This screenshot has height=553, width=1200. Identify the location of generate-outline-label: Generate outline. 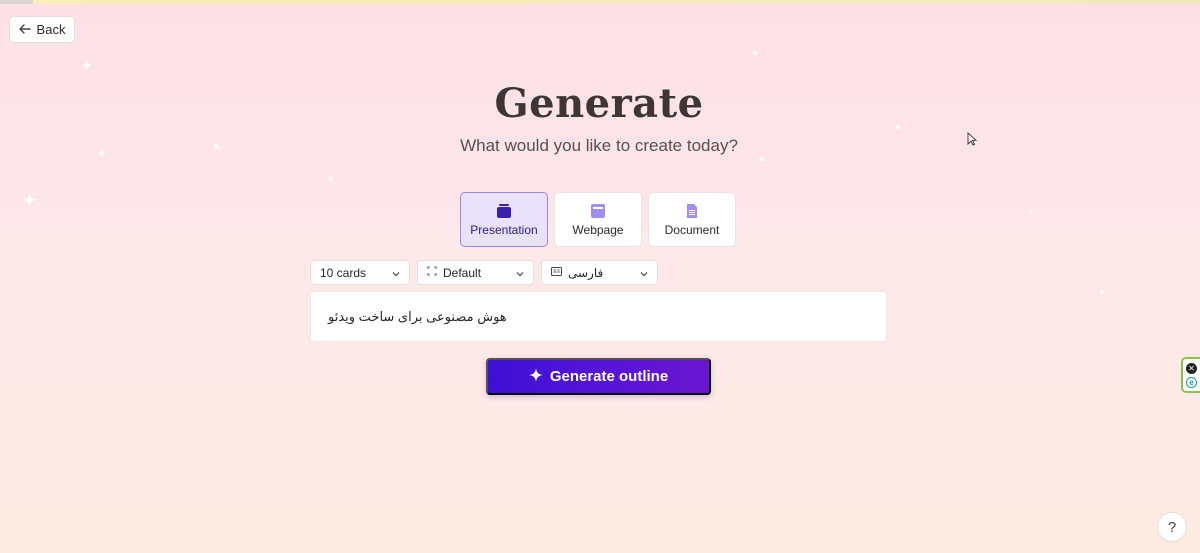
(609, 376).